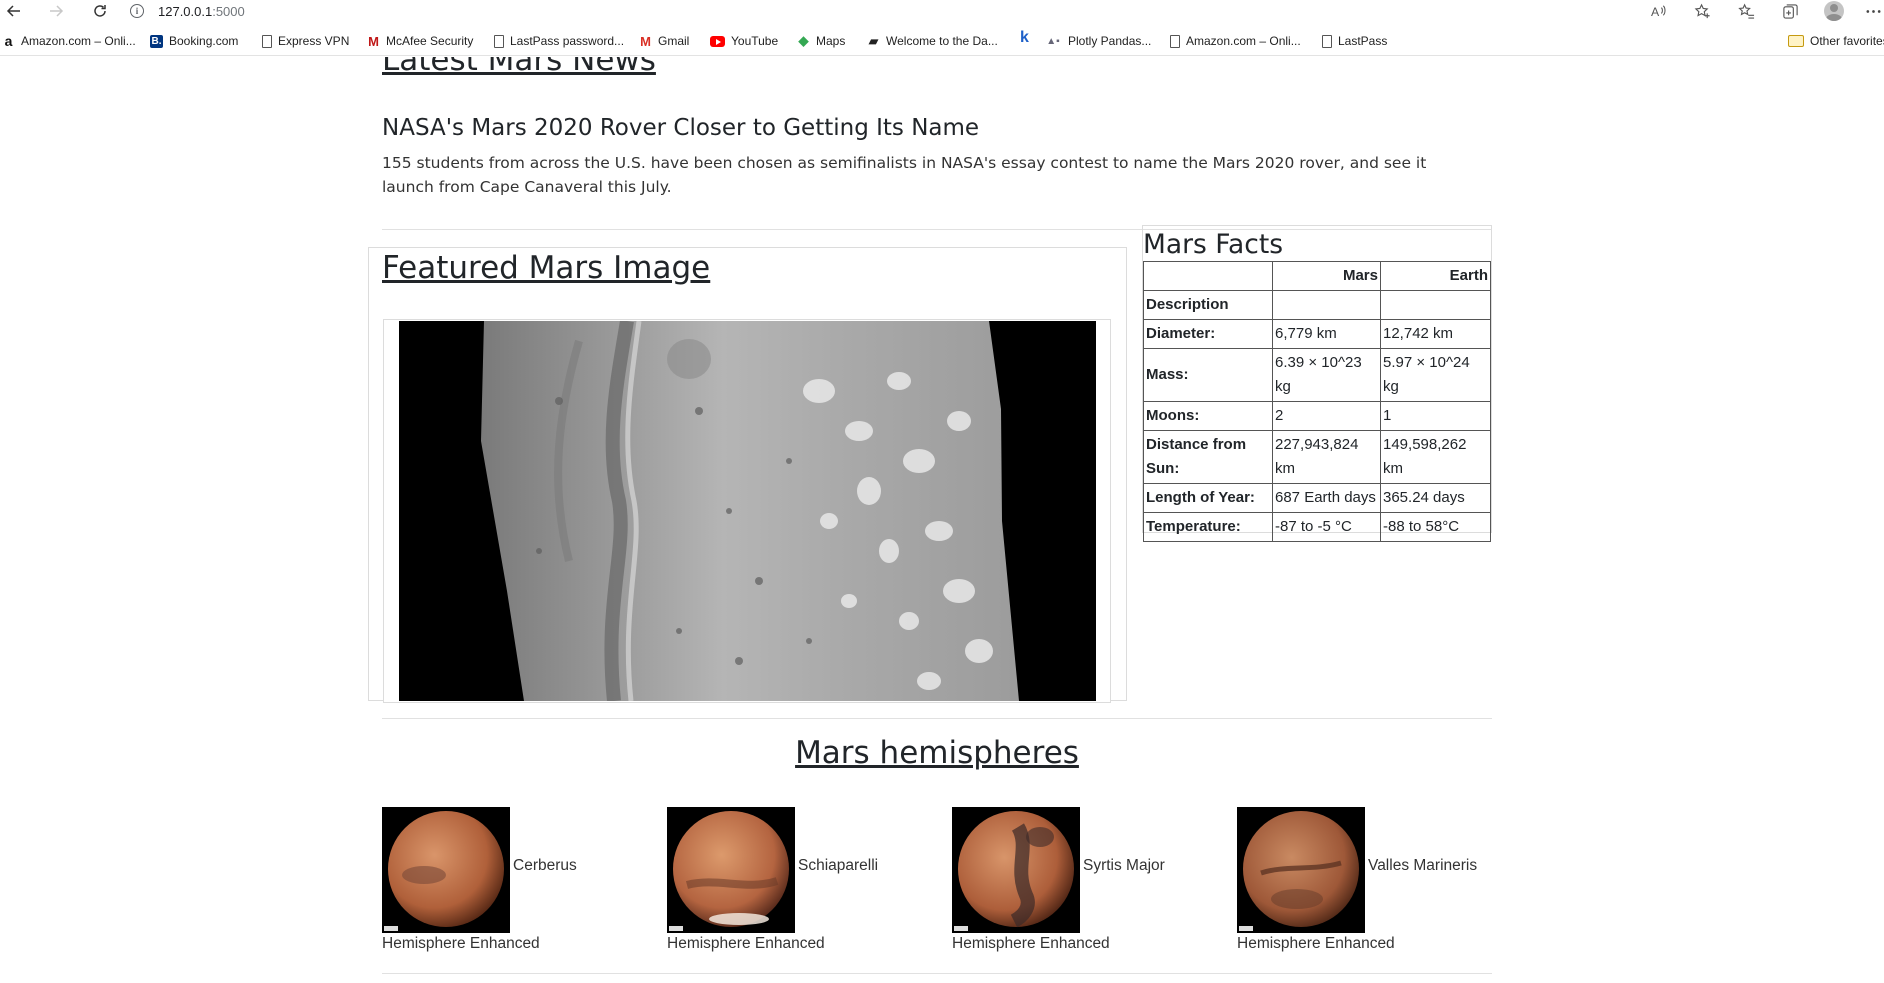 This screenshot has width=1884, height=983. I want to click on info-icon: i, so click(137, 11).